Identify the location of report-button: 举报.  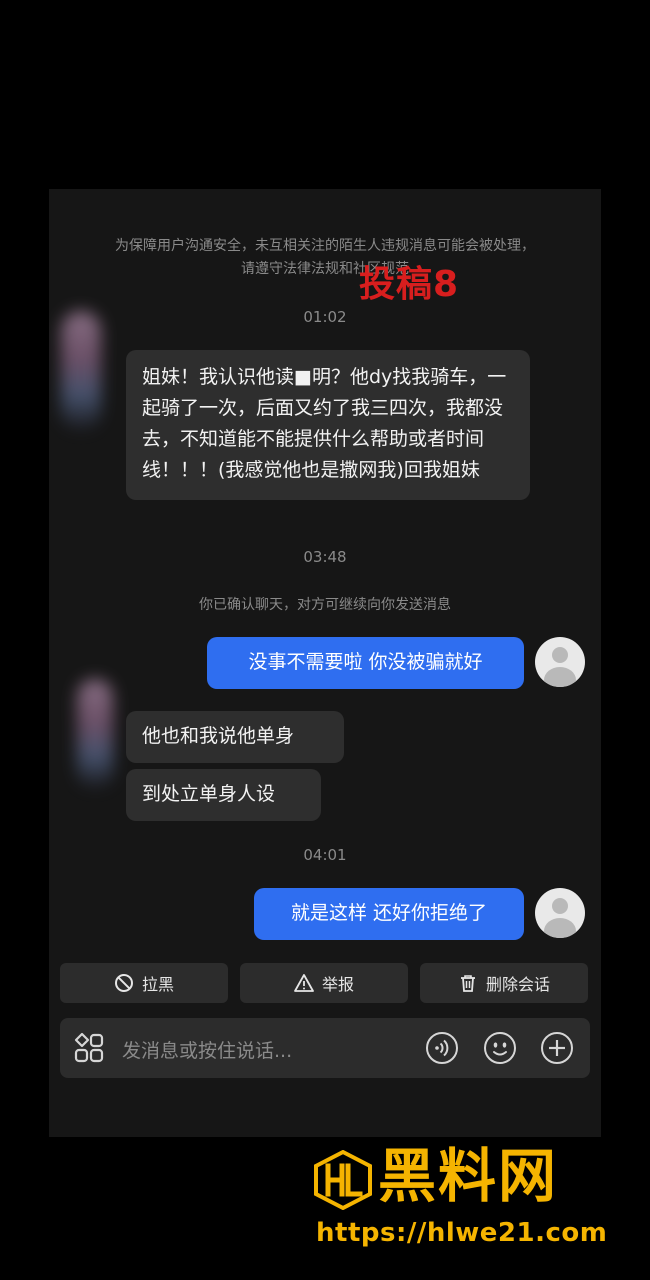
(324, 983).